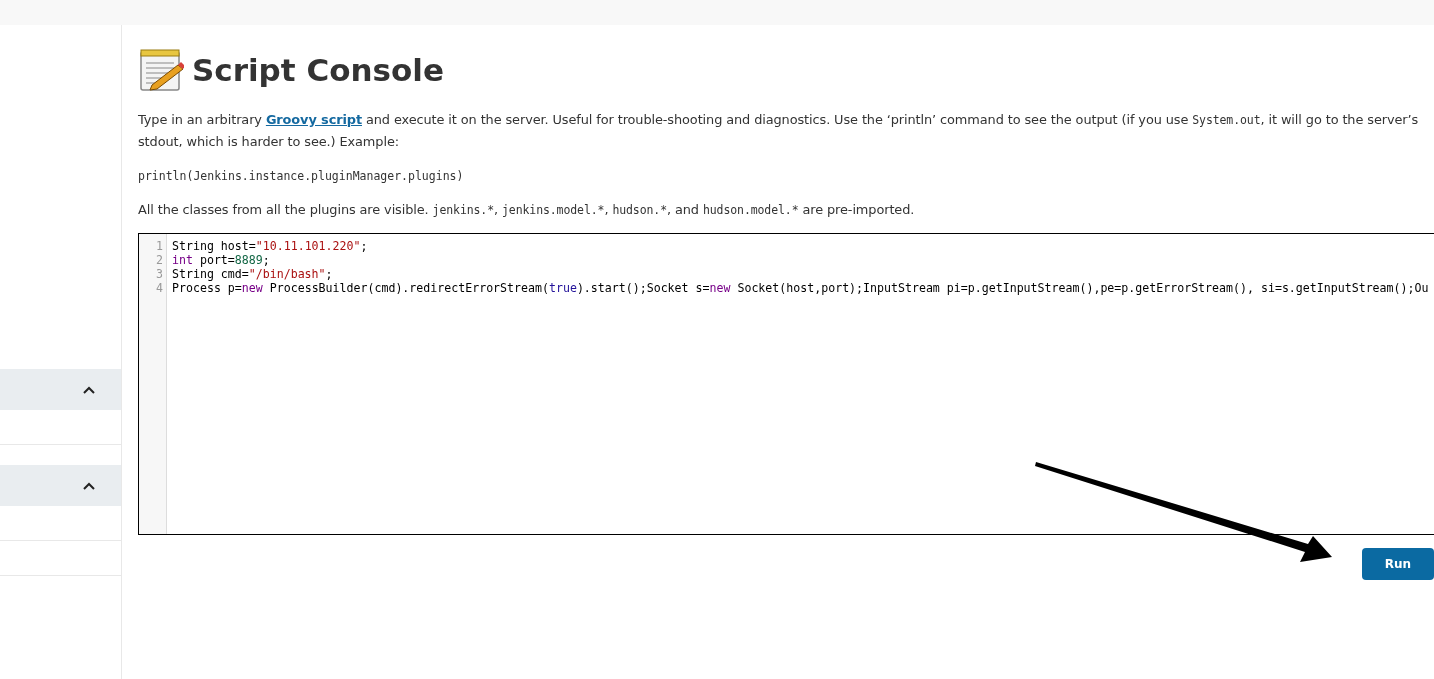 This screenshot has height=679, width=1434. What do you see at coordinates (159, 246) in the screenshot?
I see `line-number: 1` at bounding box center [159, 246].